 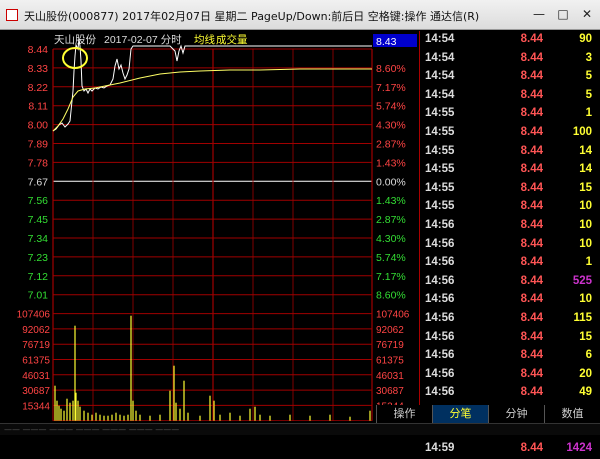 What do you see at coordinates (36, 361) in the screenshot?
I see `volume-axis-label-left: 61375` at bounding box center [36, 361].